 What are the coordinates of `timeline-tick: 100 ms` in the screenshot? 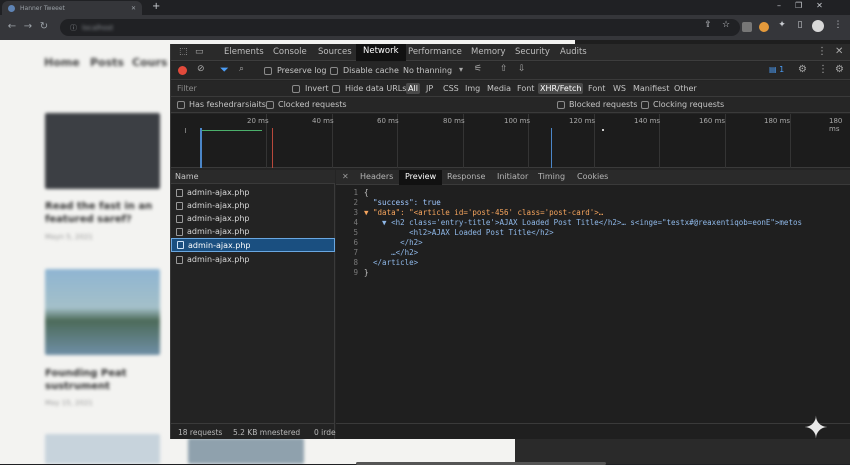 It's located at (517, 121).